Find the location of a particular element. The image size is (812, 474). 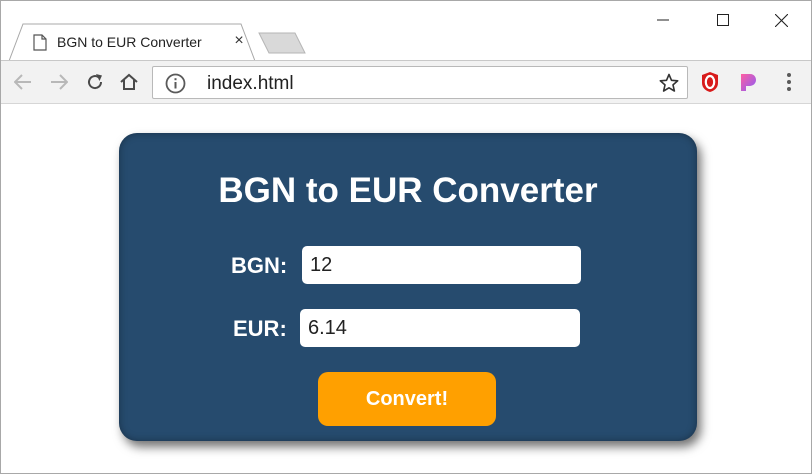

convert-button: Convert! is located at coordinates (407, 399).